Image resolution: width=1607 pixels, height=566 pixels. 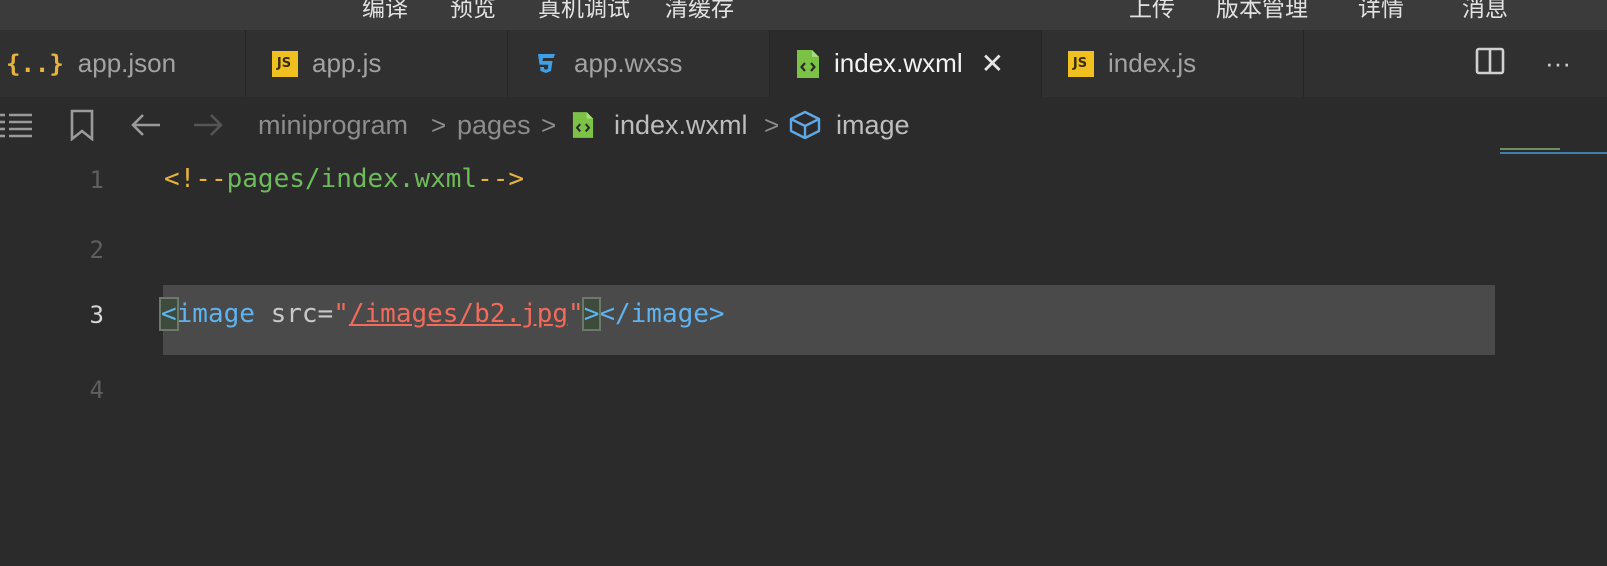 What do you see at coordinates (127, 63) in the screenshot?
I see `tab-label: app.json` at bounding box center [127, 63].